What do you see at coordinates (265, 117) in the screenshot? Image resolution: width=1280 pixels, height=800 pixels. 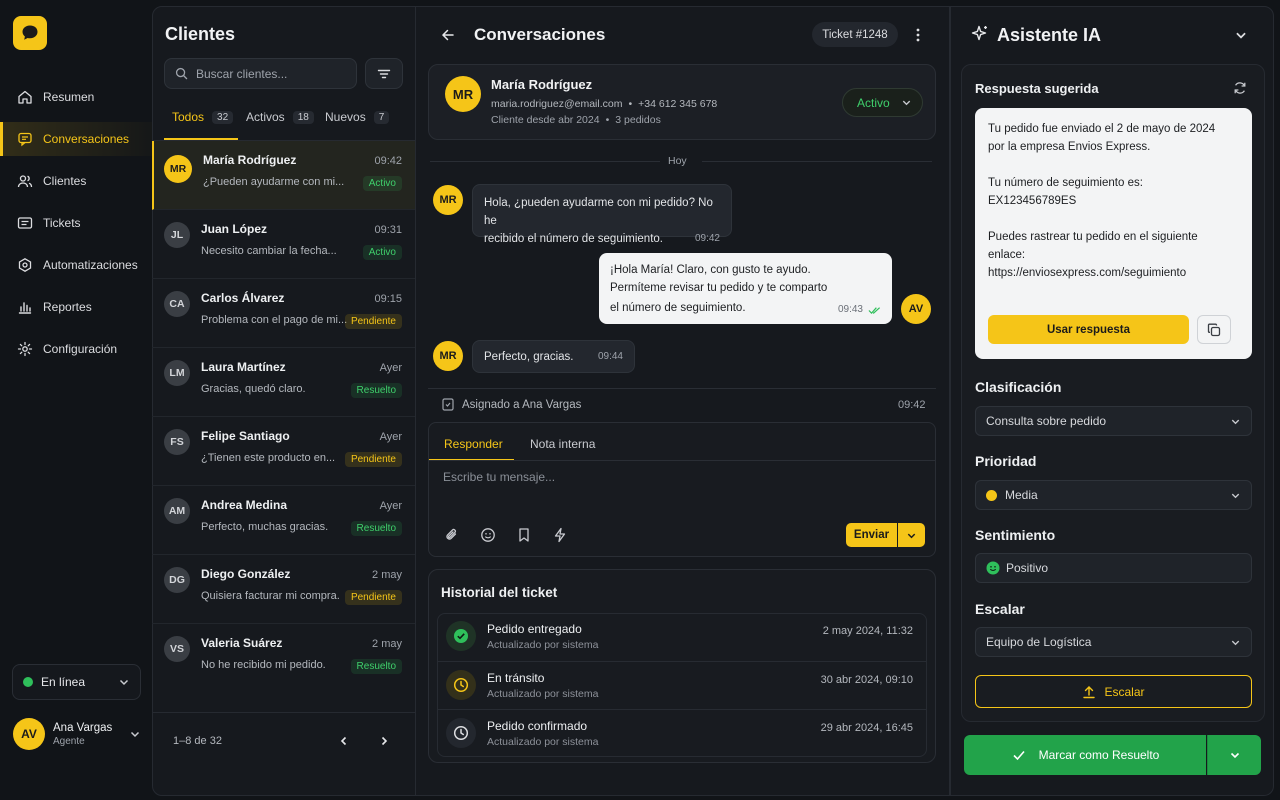 I see `tab-label: Activos` at bounding box center [265, 117].